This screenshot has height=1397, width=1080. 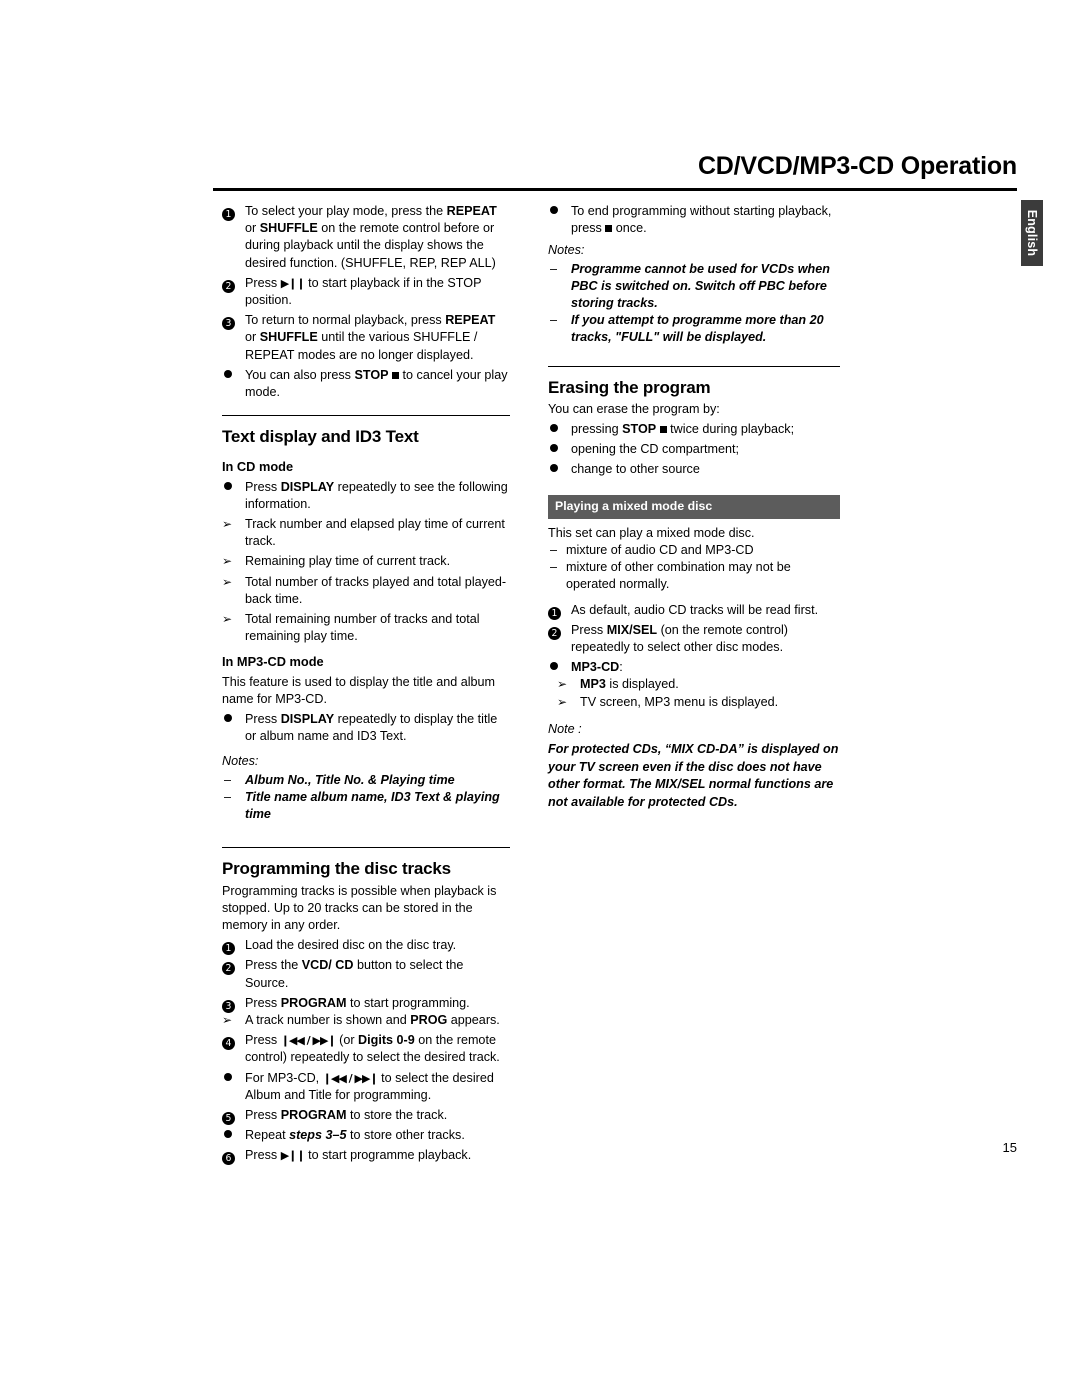 What do you see at coordinates (615, 189) in the screenshot?
I see `title-divider` at bounding box center [615, 189].